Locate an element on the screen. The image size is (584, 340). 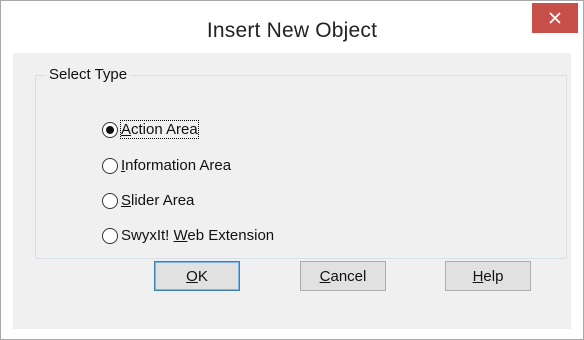
accelerator-key: H is located at coordinates (478, 276).